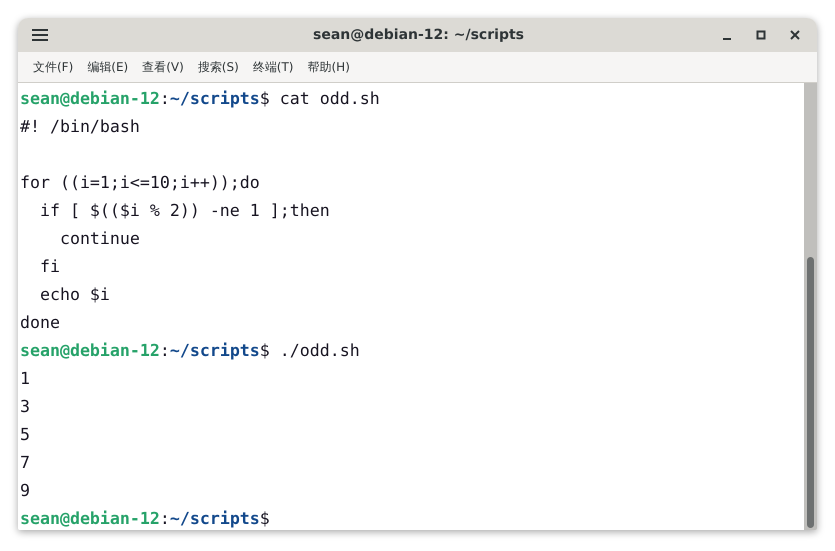 Image resolution: width=835 pixels, height=551 pixels. I want to click on output-line: done, so click(40, 322).